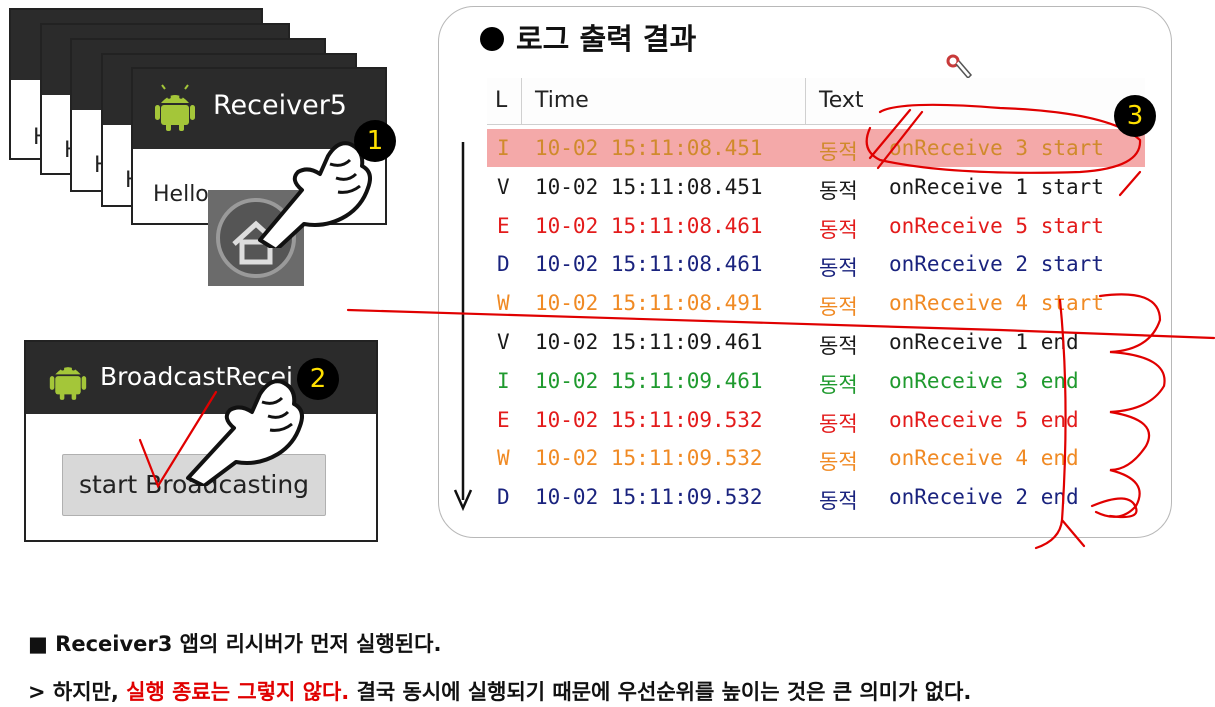 Image resolution: width=1215 pixels, height=707 pixels. I want to click on note-line-2-suffix: 결국 동시에 실행되기 때문에 우선순위를 높이는 것은 큰 의미가 없다., so click(660, 692).